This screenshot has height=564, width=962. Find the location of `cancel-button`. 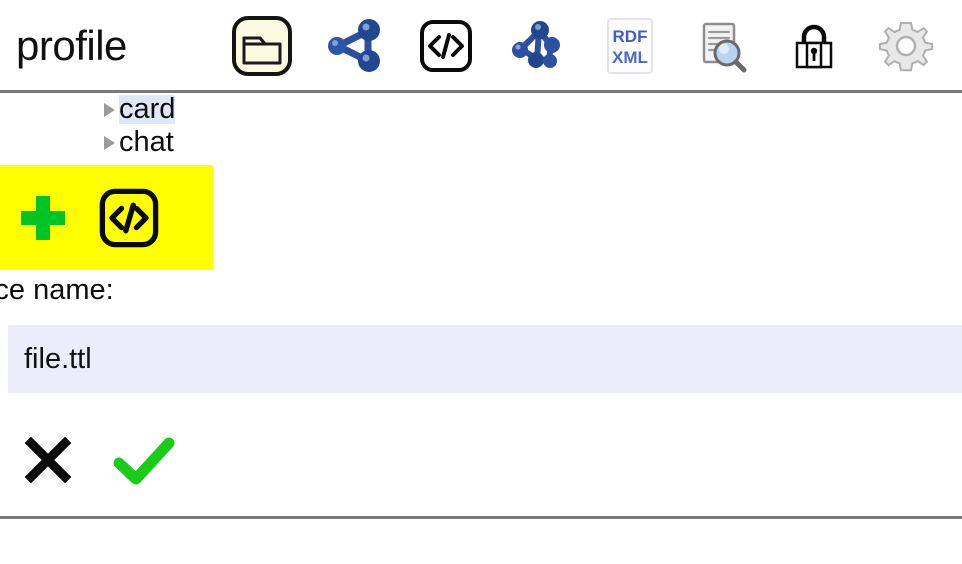

cancel-button is located at coordinates (48, 460).